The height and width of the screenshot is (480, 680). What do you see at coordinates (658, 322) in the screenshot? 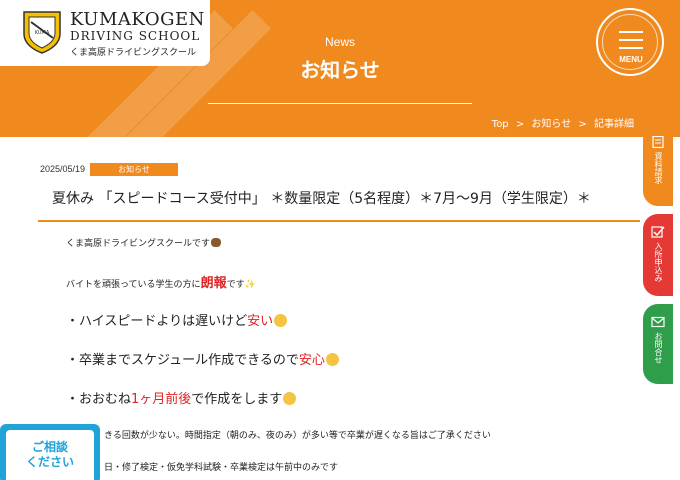
I see `mail-icon` at bounding box center [658, 322].